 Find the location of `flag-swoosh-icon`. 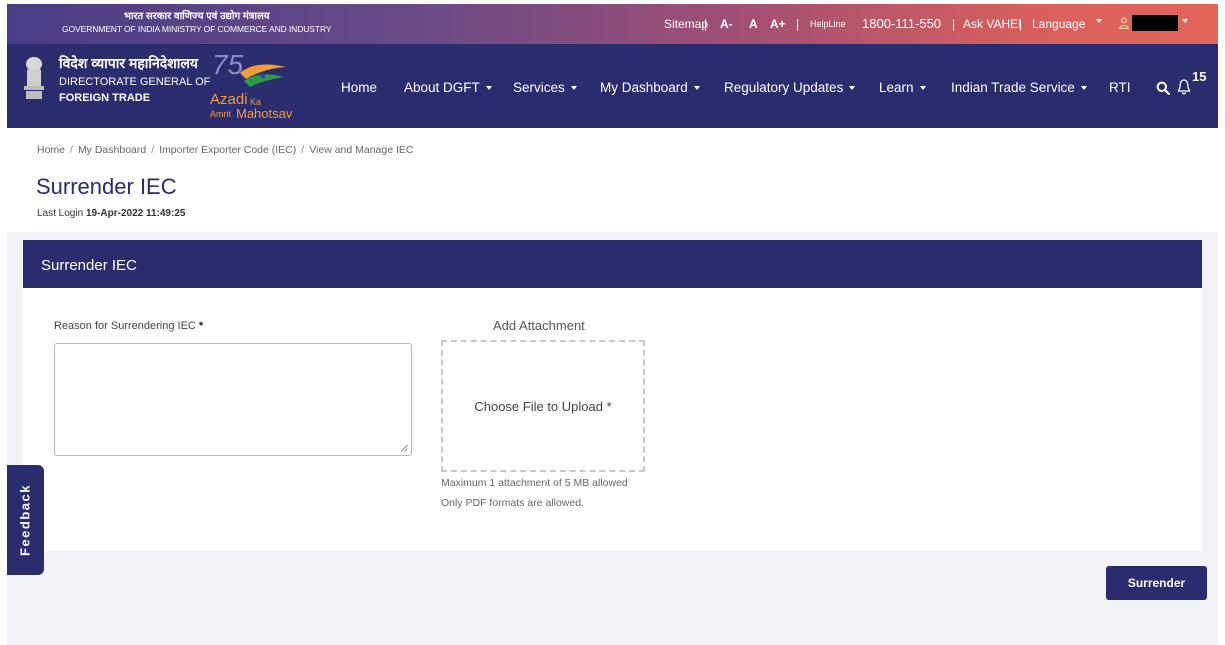

flag-swoosh-icon is located at coordinates (263, 75).